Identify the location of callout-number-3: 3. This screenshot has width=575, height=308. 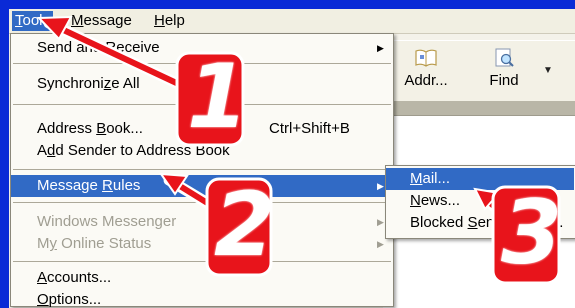
(532, 232).